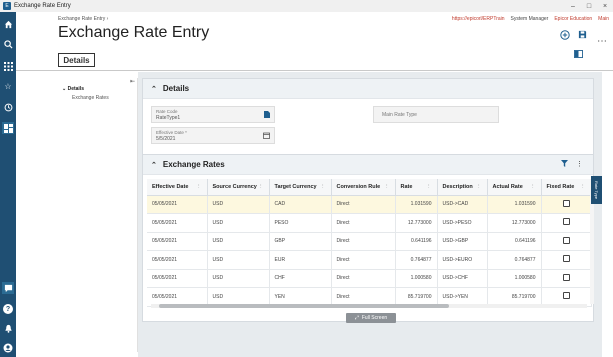 Image resolution: width=613 pixels, height=357 pixels. What do you see at coordinates (304, 306) in the screenshot?
I see `scrollbar-thumb` at bounding box center [304, 306].